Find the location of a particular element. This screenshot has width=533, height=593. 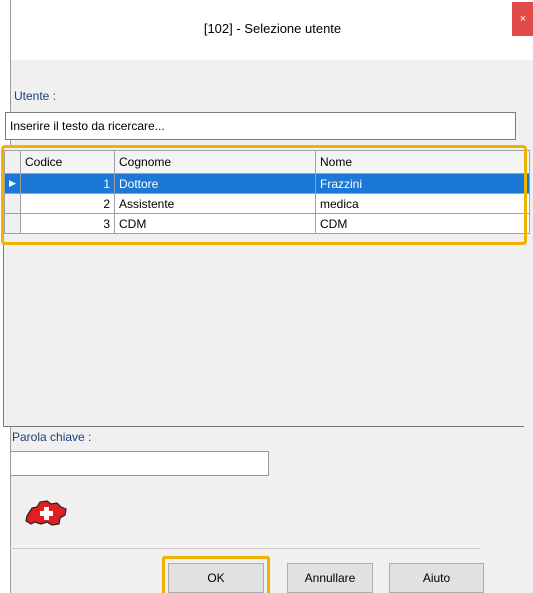

cell-nome: Frazzini is located at coordinates (422, 183).